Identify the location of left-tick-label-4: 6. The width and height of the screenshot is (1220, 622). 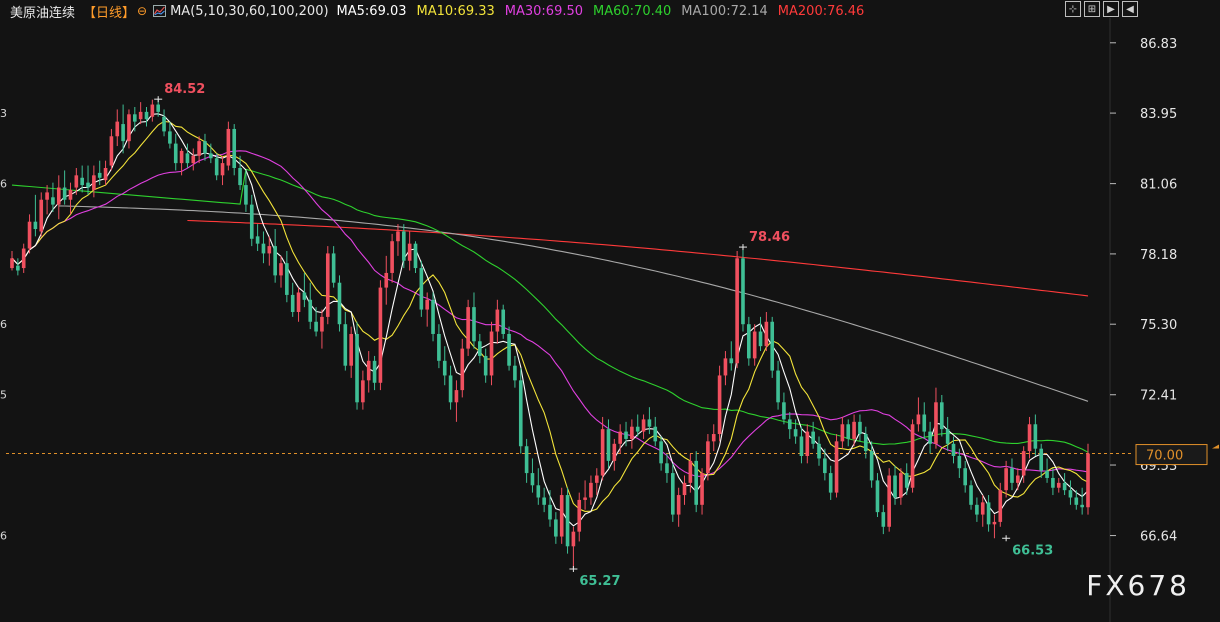
(3, 536).